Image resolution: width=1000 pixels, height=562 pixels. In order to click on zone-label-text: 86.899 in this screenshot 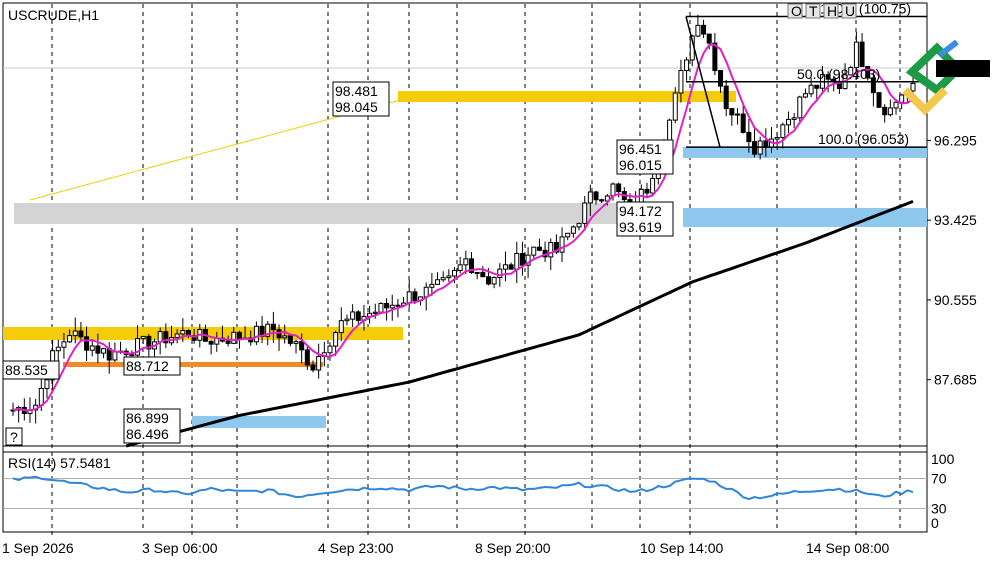, I will do `click(147, 418)`.